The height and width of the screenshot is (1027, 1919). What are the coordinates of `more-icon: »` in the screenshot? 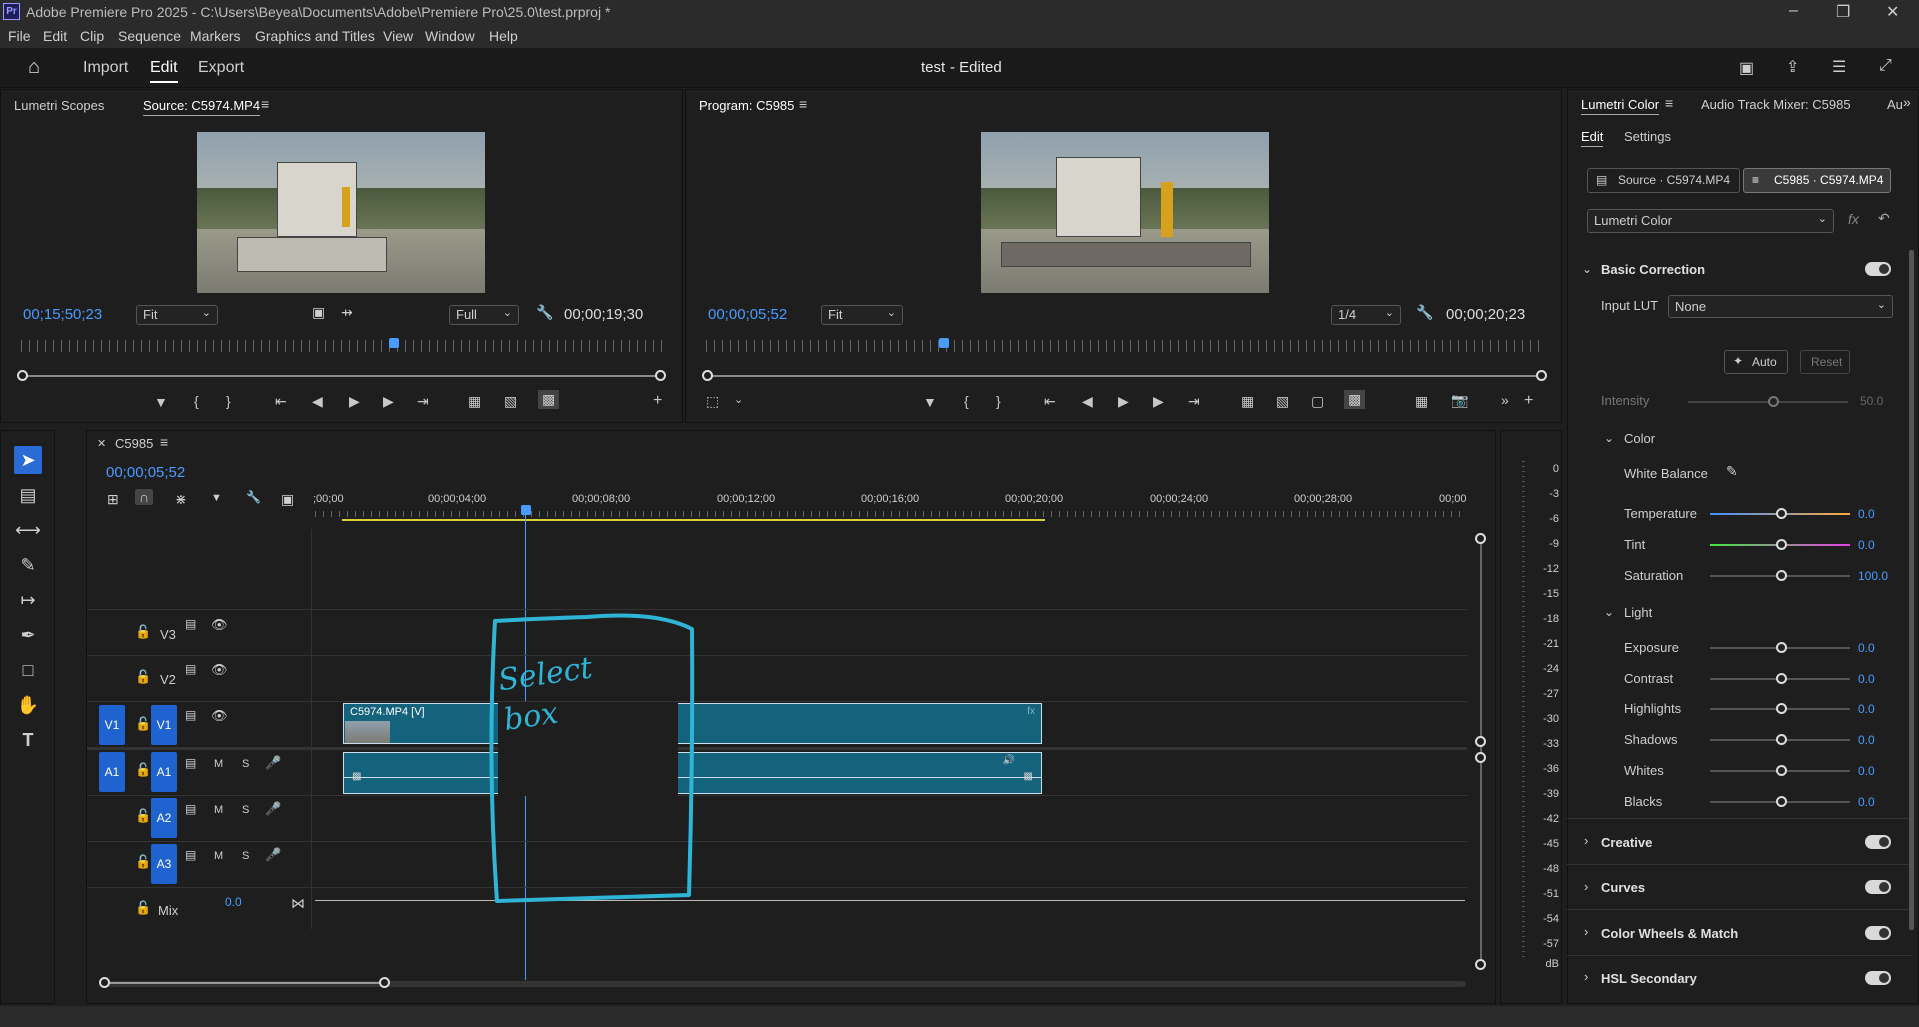 It's located at (1505, 400).